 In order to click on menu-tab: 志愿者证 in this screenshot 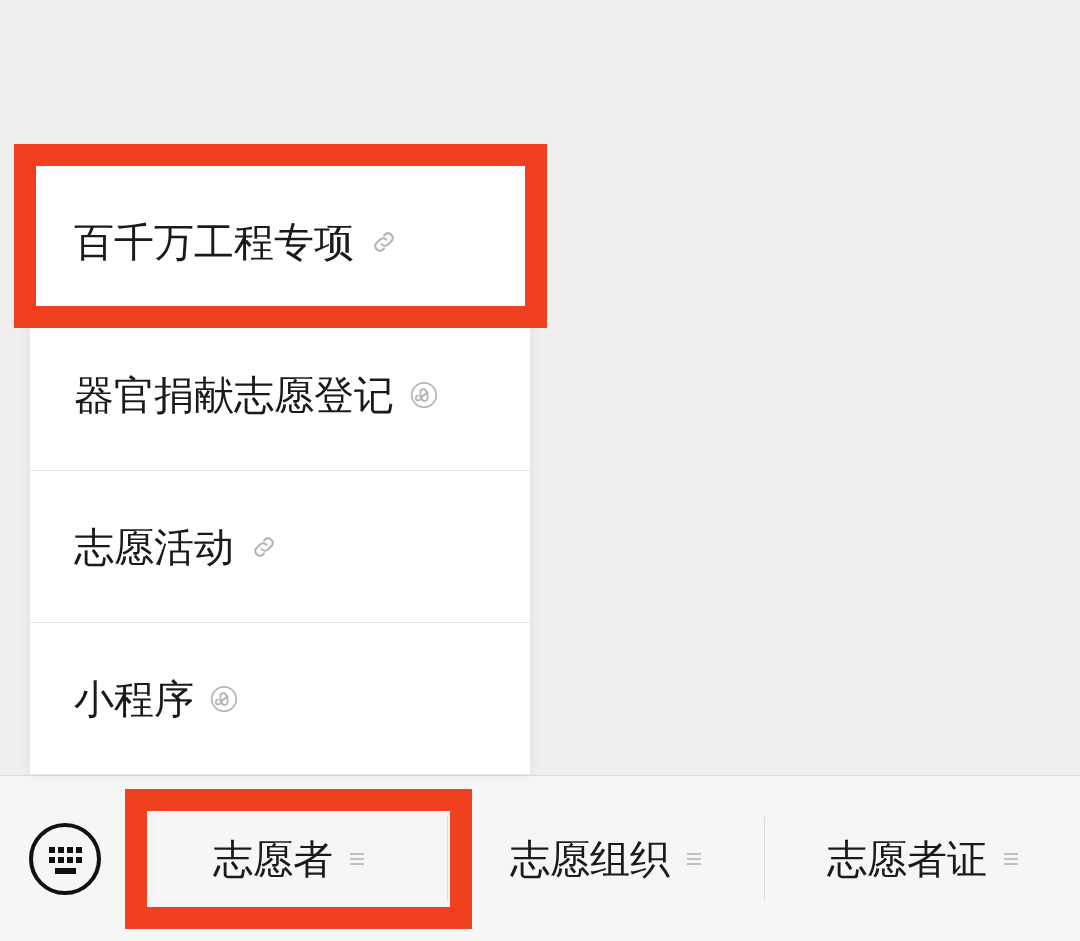, I will do `click(922, 858)`.